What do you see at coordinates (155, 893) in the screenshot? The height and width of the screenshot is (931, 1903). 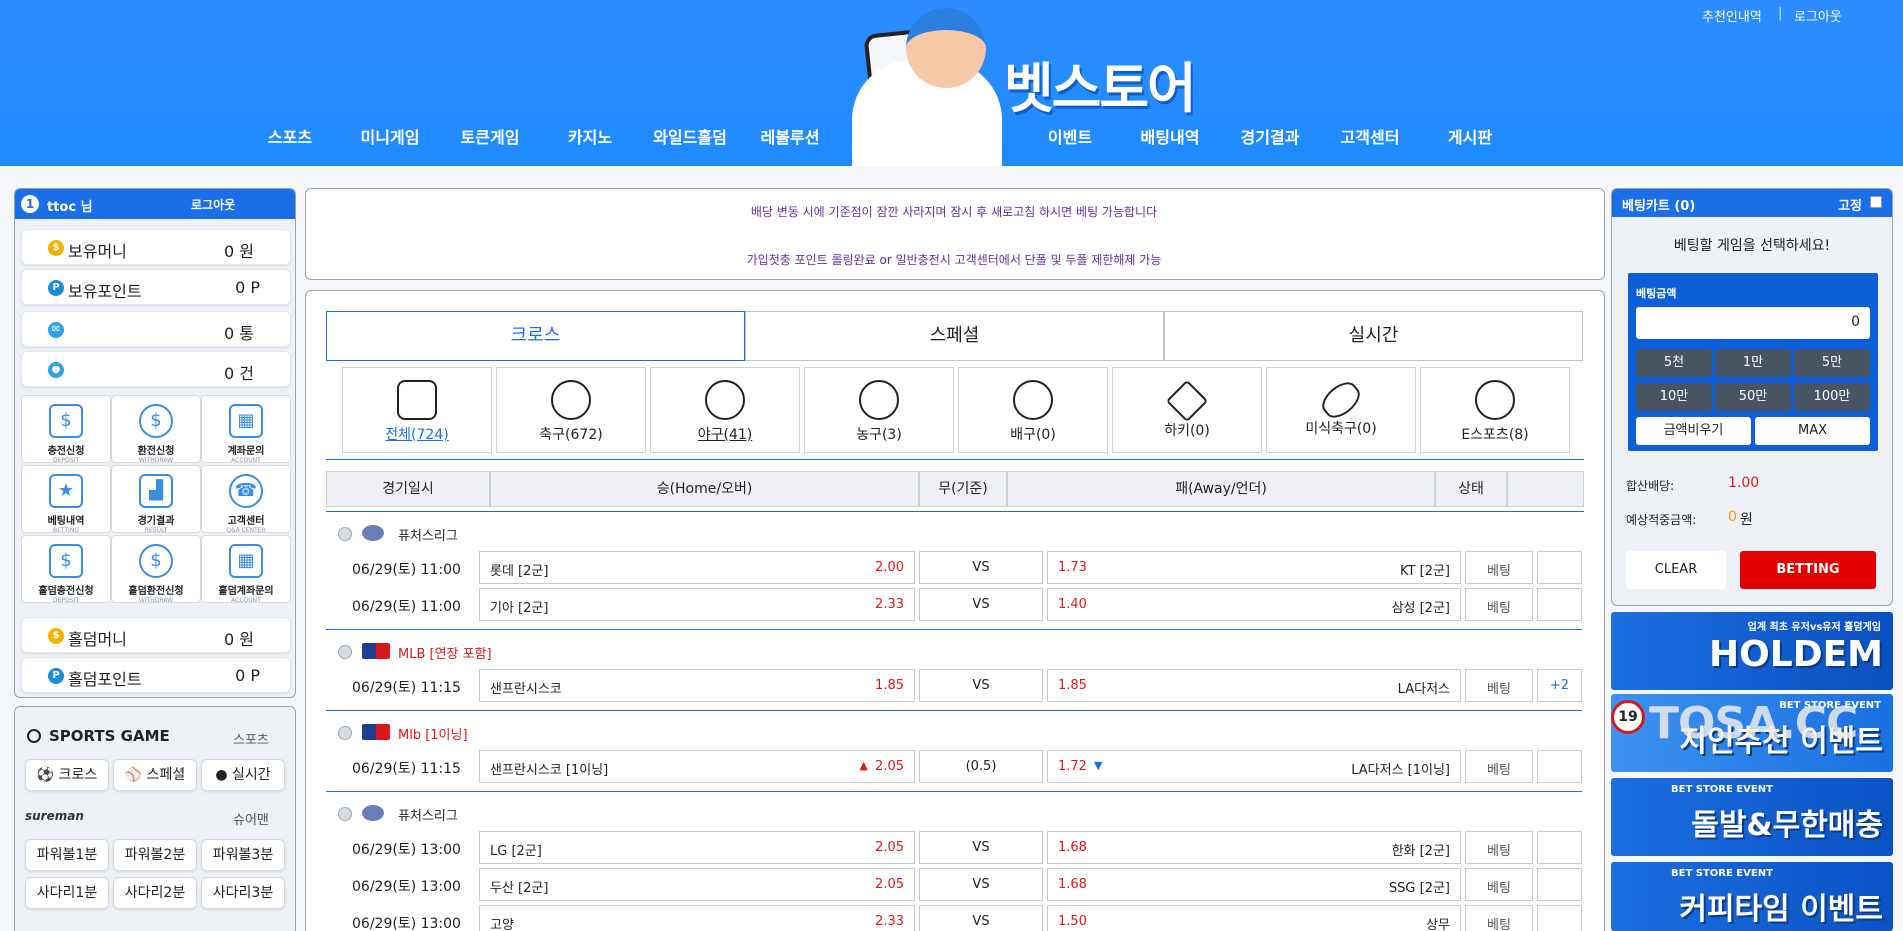 I see `ladder-2-button: 사다리2분` at bounding box center [155, 893].